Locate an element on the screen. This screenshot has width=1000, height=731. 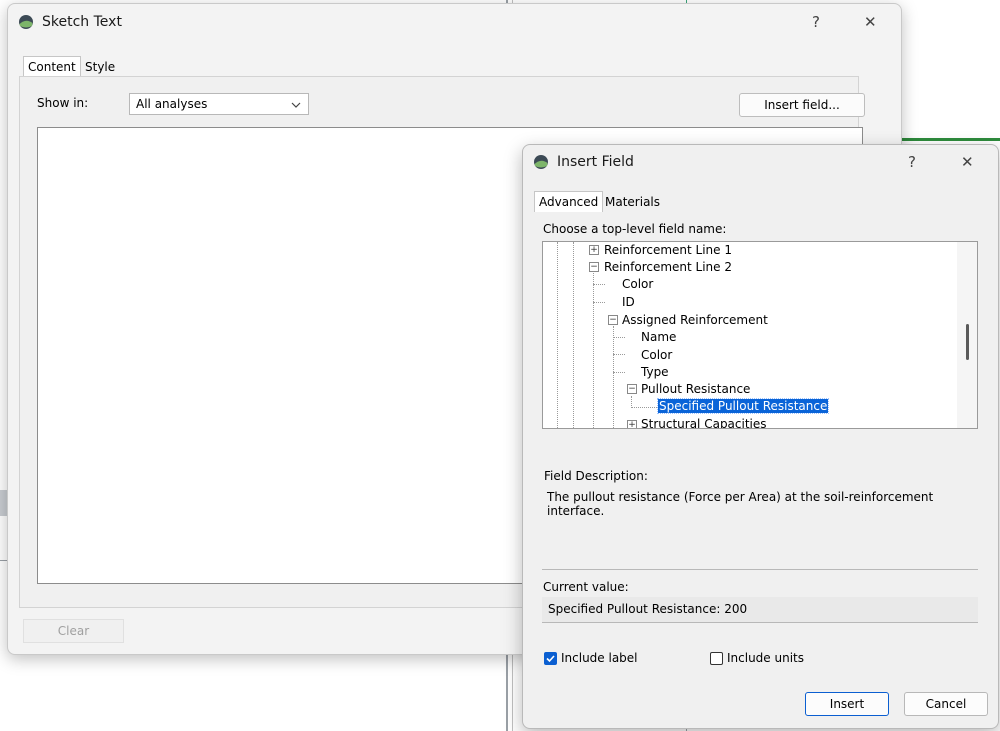
choose-field-label: Choose a top-level field name: is located at coordinates (635, 229).